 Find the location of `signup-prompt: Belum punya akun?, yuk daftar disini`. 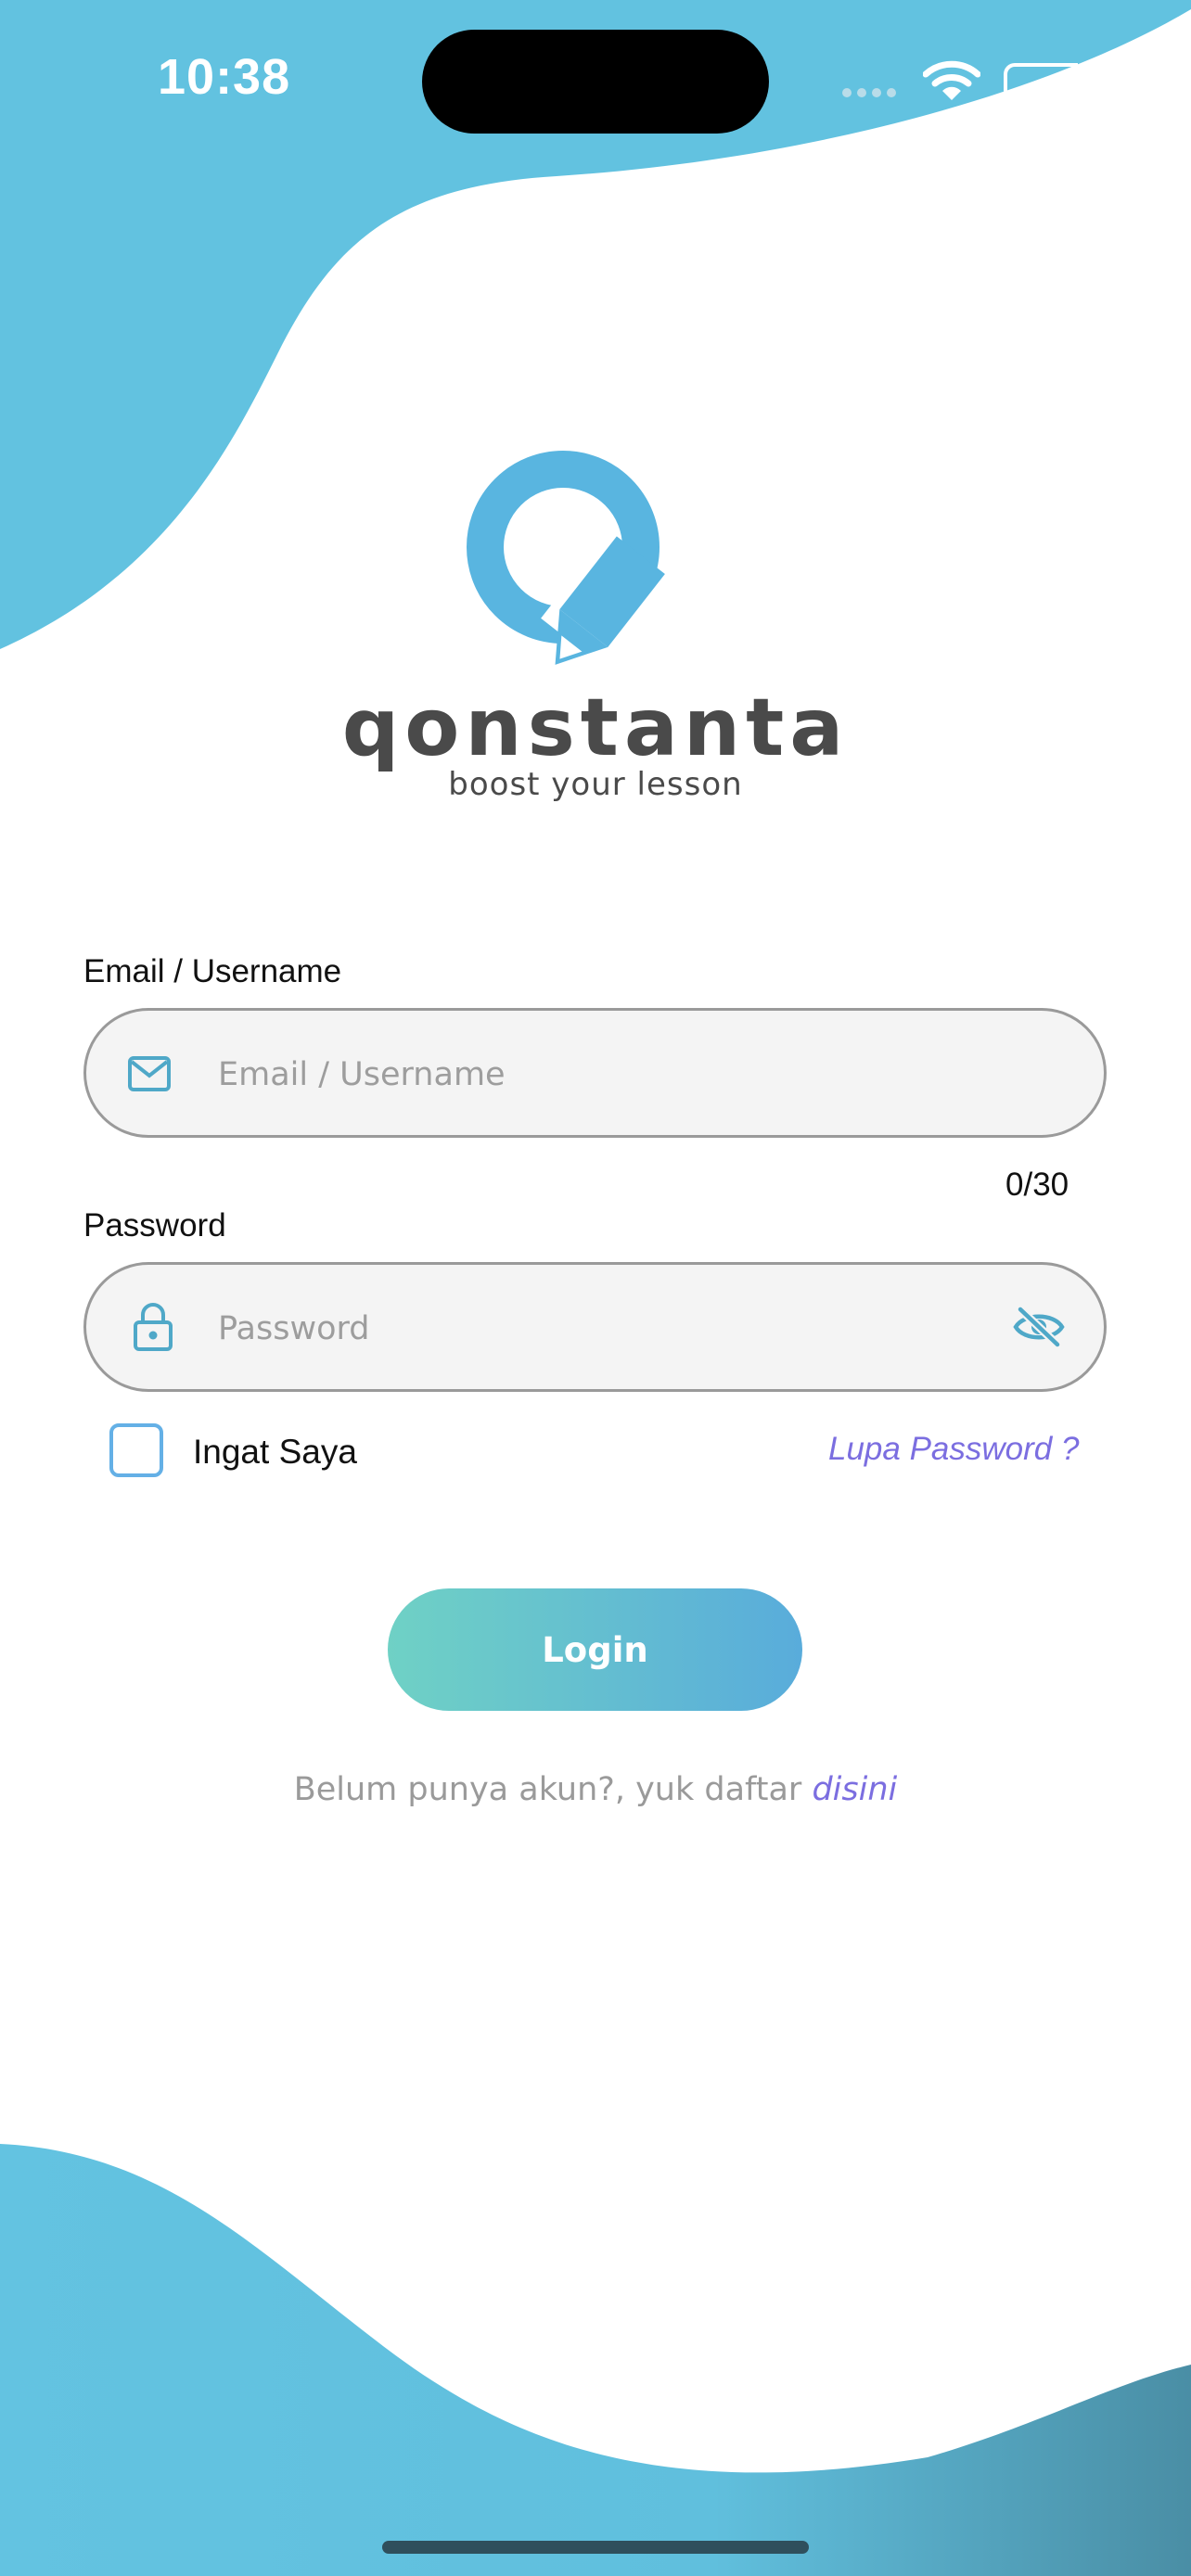

signup-prompt: Belum punya akun?, yuk daftar disini is located at coordinates (595, 1789).